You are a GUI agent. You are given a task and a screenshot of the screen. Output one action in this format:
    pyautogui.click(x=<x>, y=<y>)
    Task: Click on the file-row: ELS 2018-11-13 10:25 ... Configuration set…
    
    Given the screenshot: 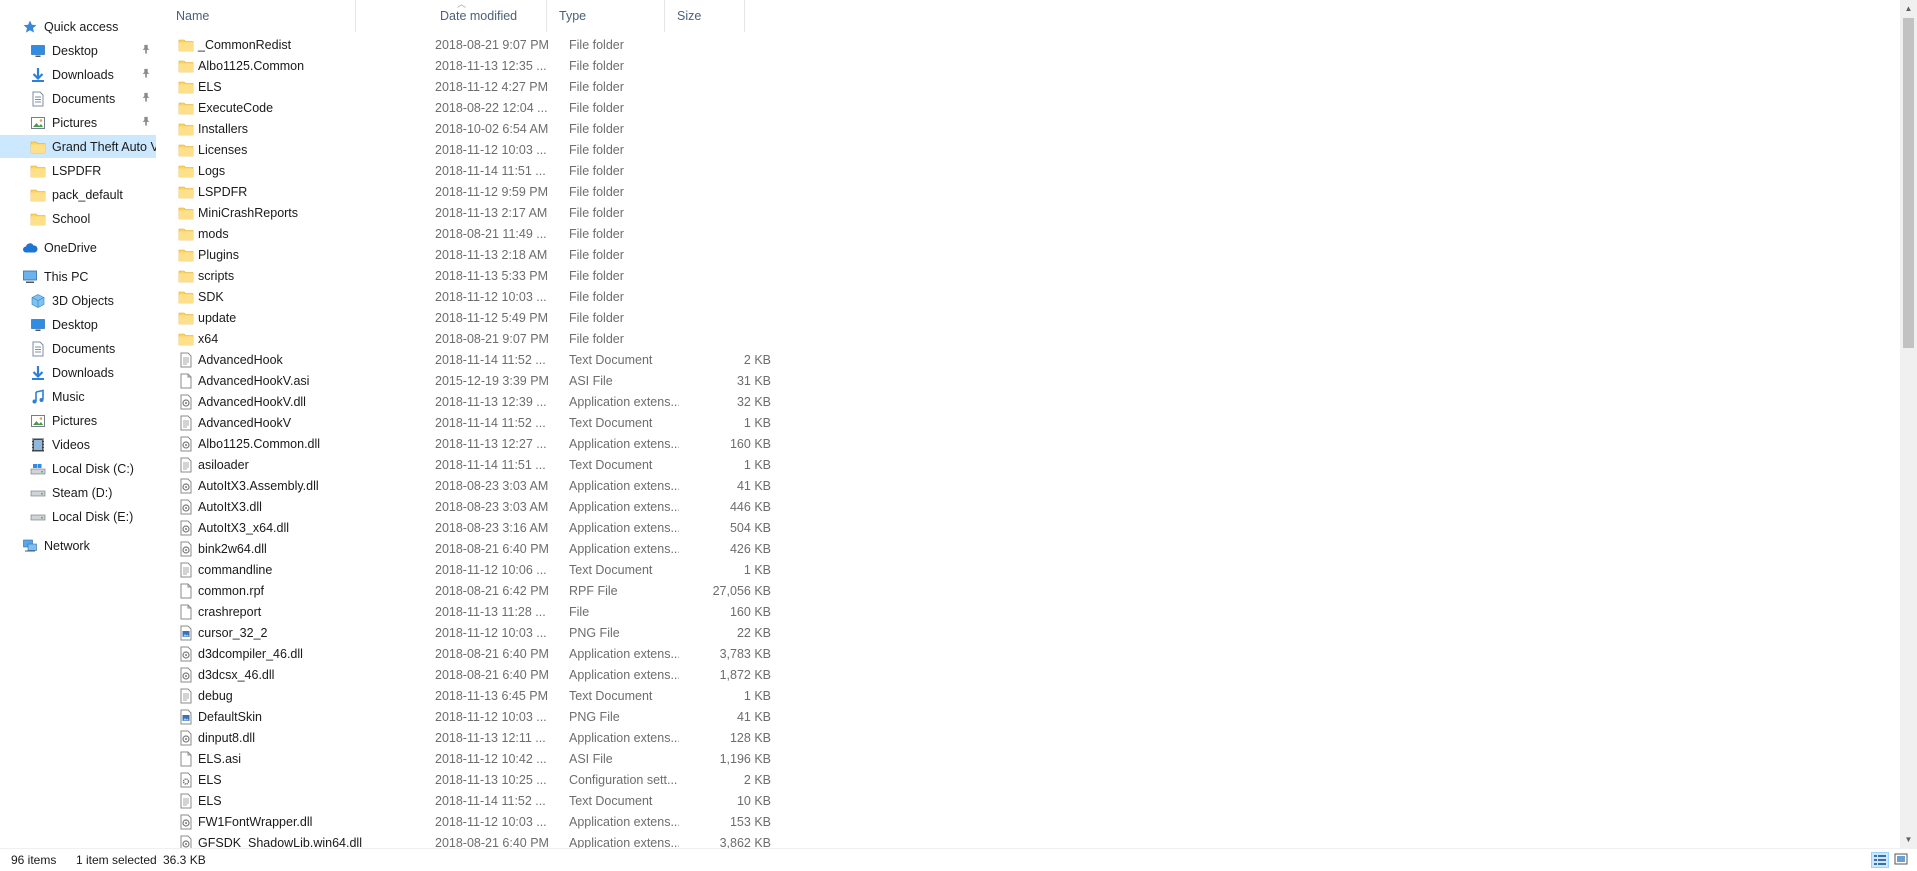 What is the action you would take?
    pyautogui.click(x=546, y=779)
    